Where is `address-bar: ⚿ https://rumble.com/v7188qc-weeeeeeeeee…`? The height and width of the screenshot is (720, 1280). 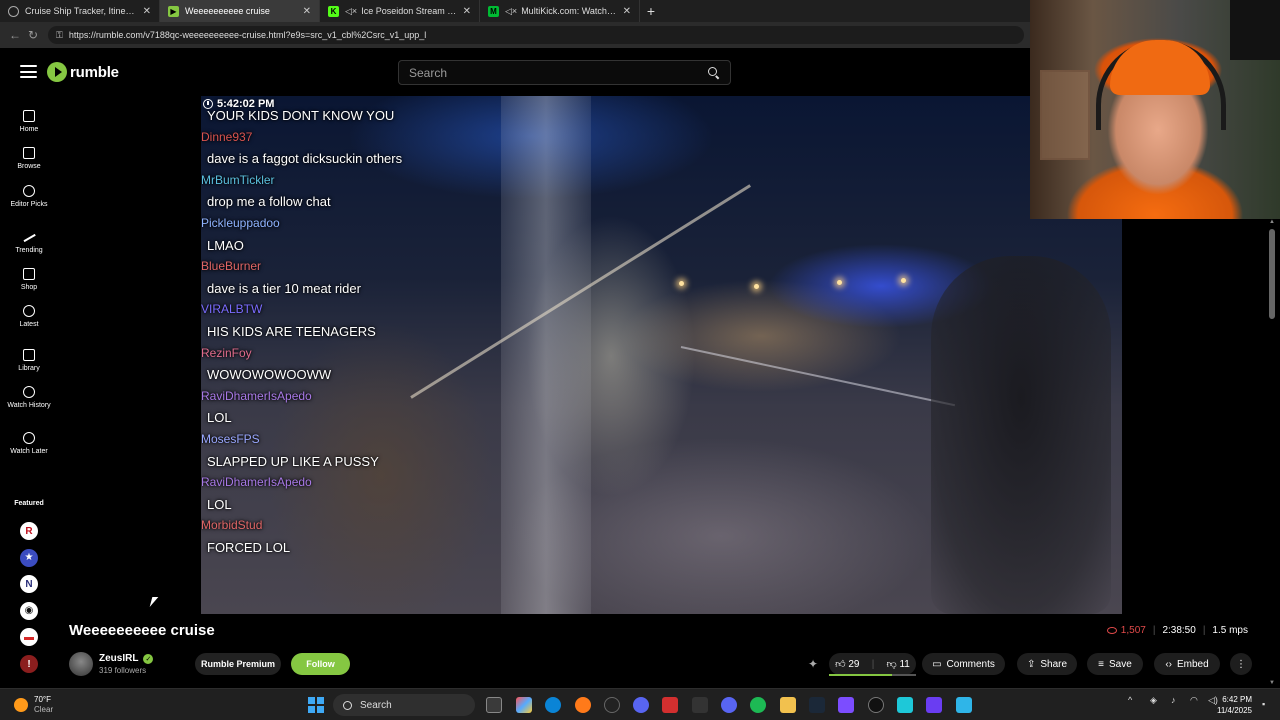 address-bar: ⚿ https://rumble.com/v7188qc-weeeeeeeeee… is located at coordinates (536, 35).